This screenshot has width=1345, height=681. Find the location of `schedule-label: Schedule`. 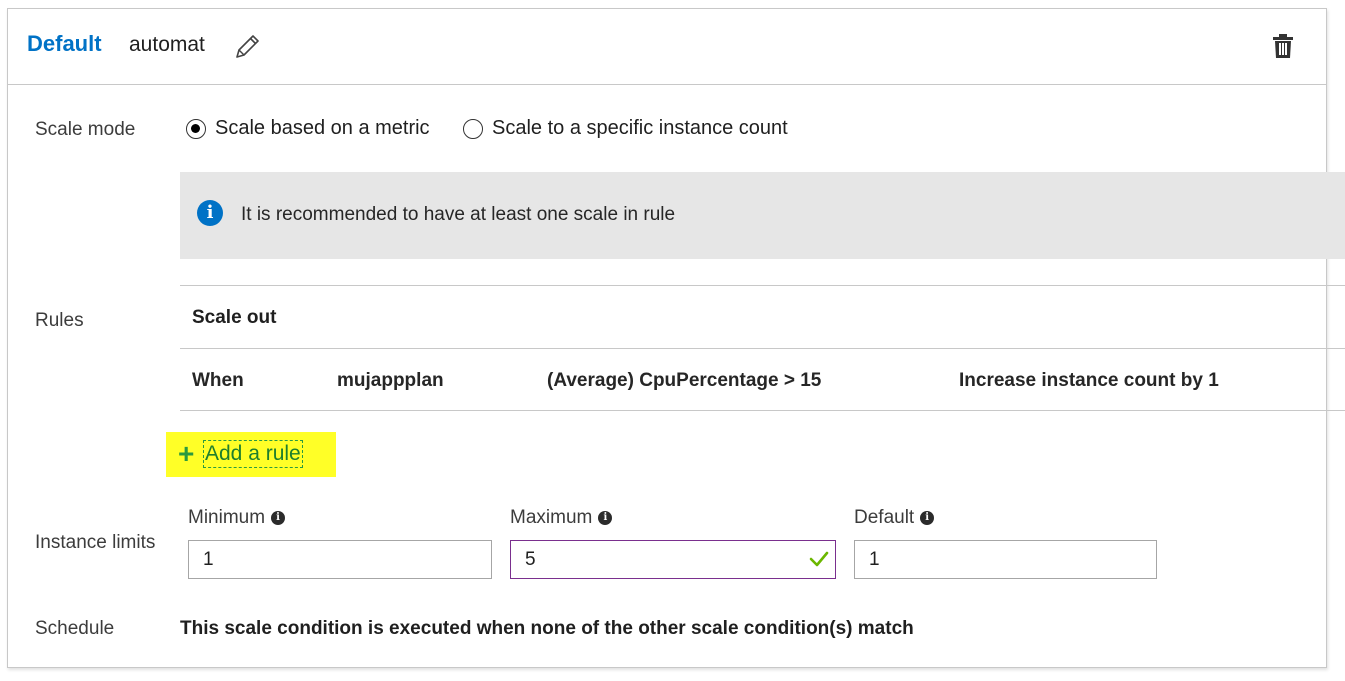

schedule-label: Schedule is located at coordinates (75, 628).